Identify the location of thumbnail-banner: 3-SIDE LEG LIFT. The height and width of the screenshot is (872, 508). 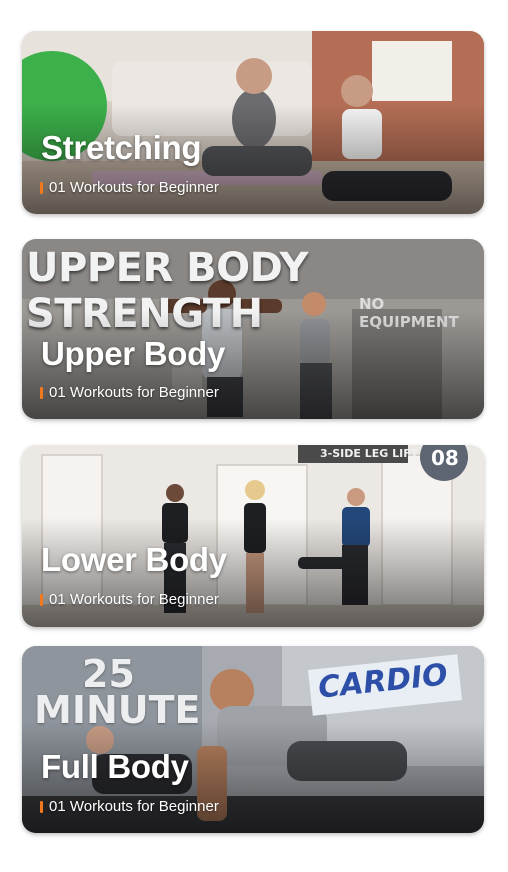
(369, 453).